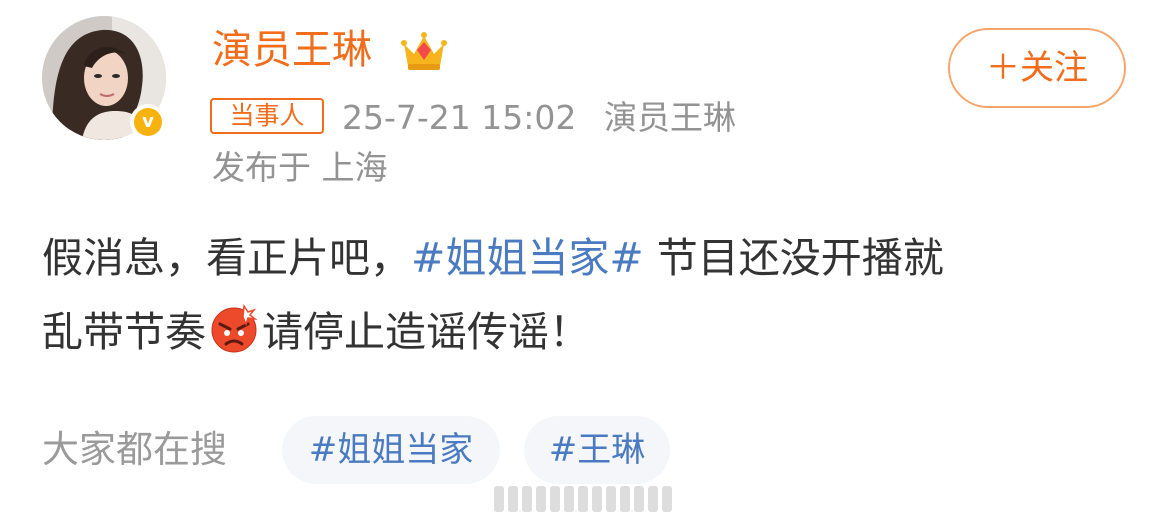 This screenshot has height=528, width=1170. What do you see at coordinates (424, 51) in the screenshot?
I see `crown-icon` at bounding box center [424, 51].